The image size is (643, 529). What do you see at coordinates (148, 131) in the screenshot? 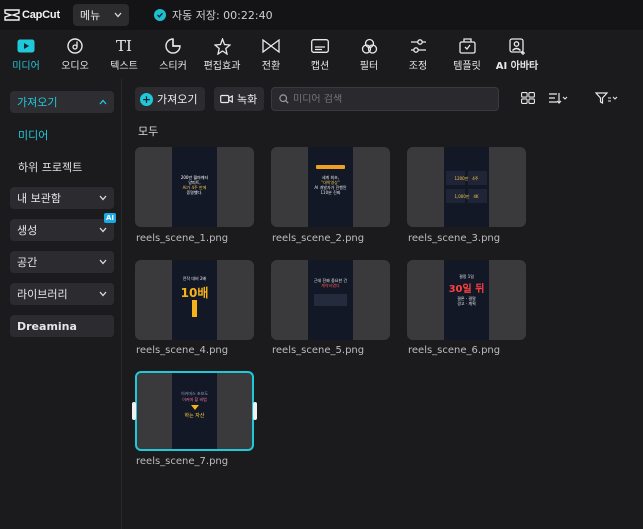
I see `section-title: 모두` at bounding box center [148, 131].